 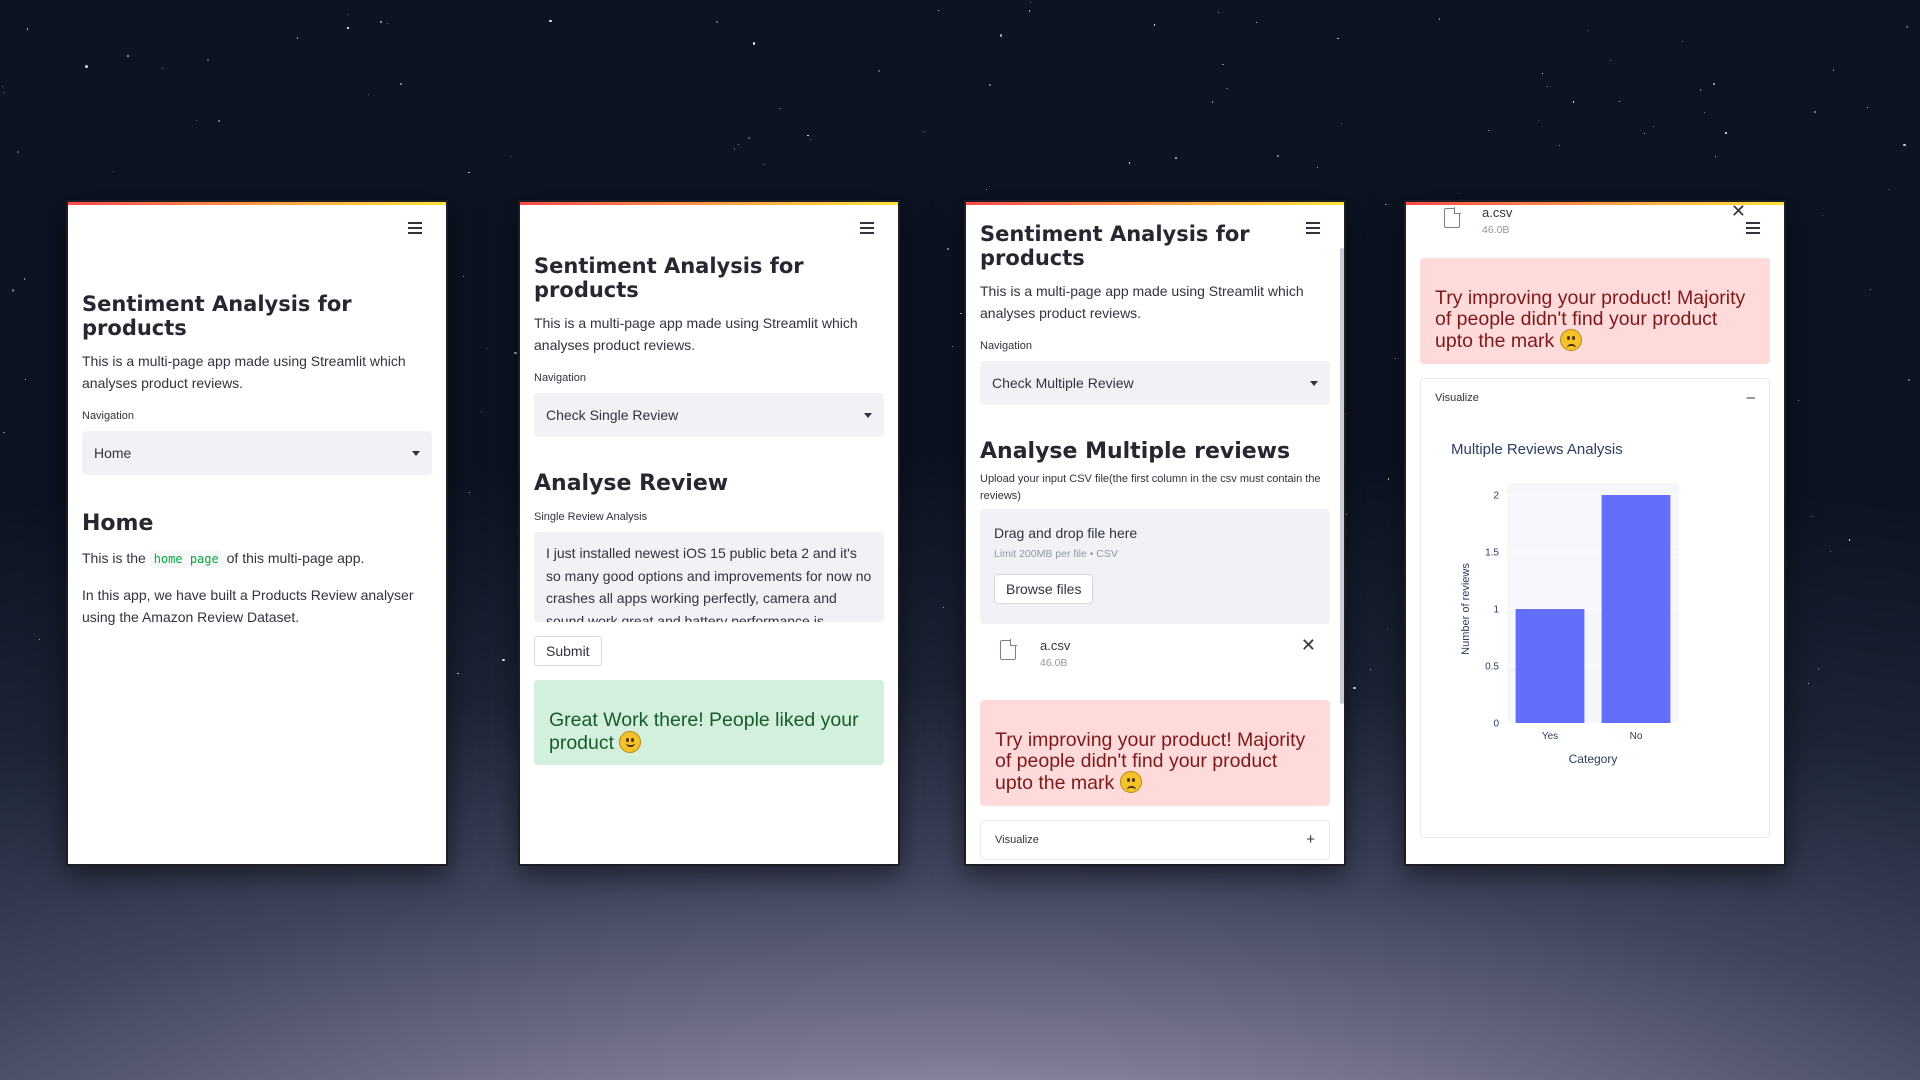 What do you see at coordinates (1496, 609) in the screenshot?
I see `y-tick-label: 1` at bounding box center [1496, 609].